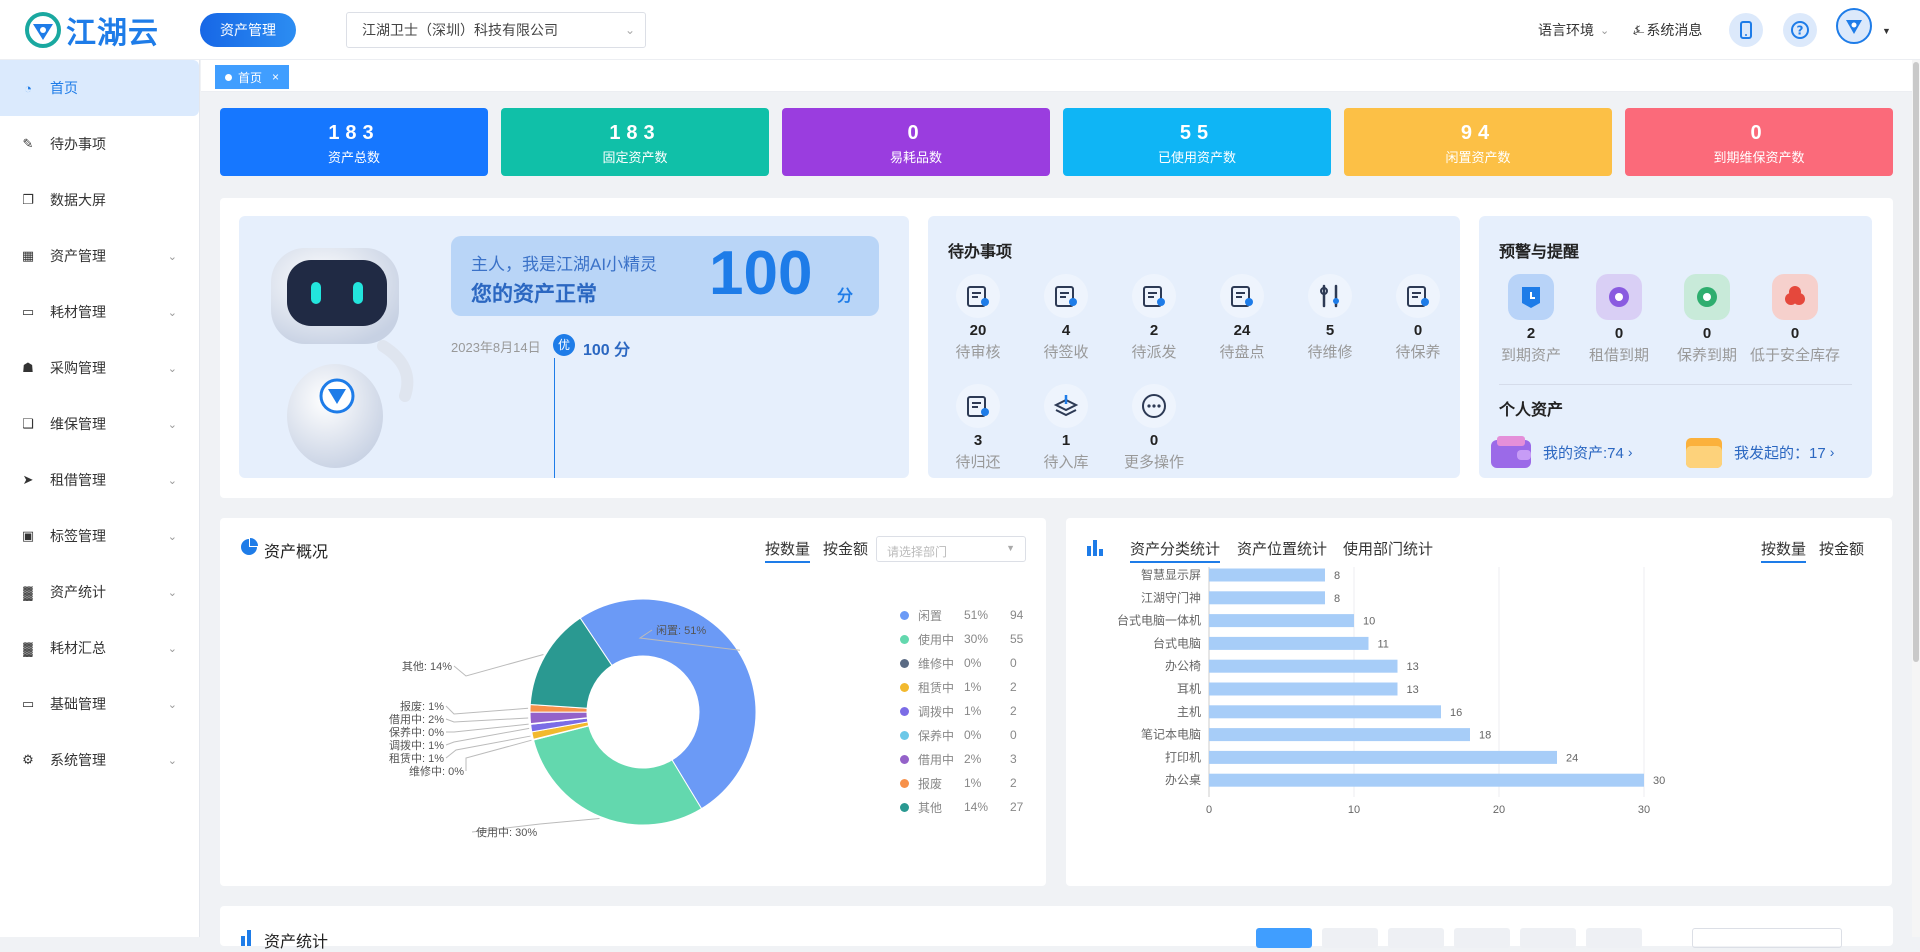 The height and width of the screenshot is (952, 1920). What do you see at coordinates (1573, 30) in the screenshot?
I see `language-switch: 语言环境 ⌄` at bounding box center [1573, 30].